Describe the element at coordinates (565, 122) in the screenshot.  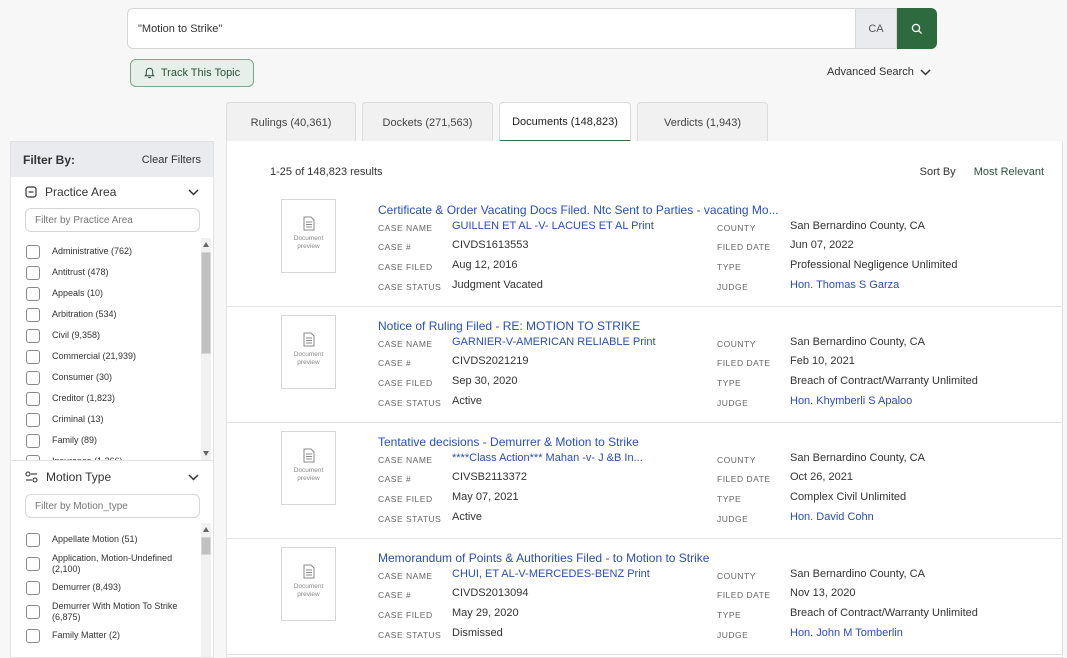
I see `tab-documents: Documents (148,823)` at that location.